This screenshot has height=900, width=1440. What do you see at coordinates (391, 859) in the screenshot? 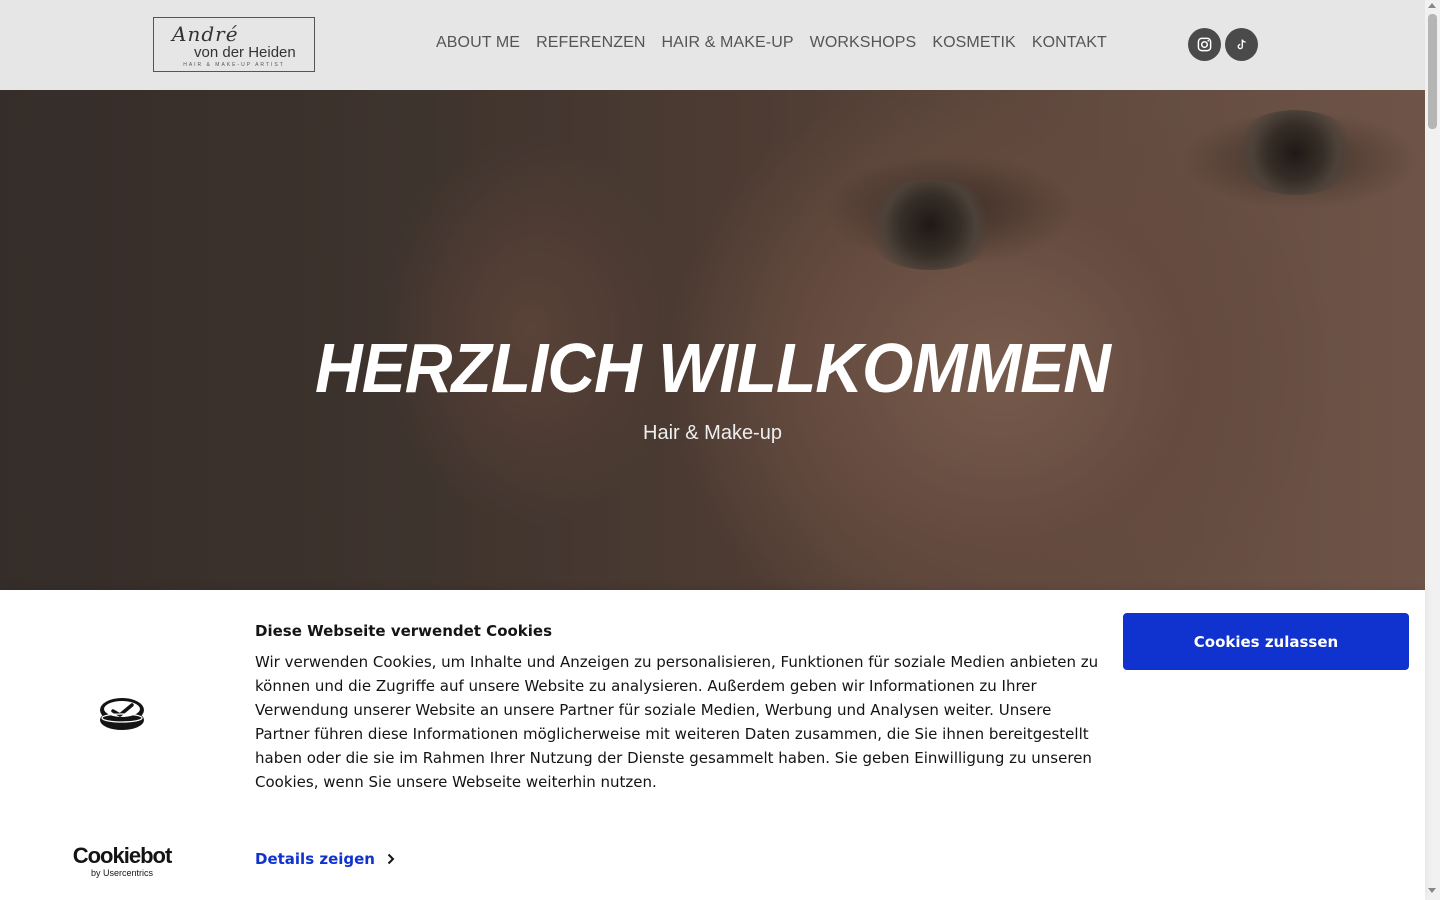
I see `chevron-right-icon` at bounding box center [391, 859].